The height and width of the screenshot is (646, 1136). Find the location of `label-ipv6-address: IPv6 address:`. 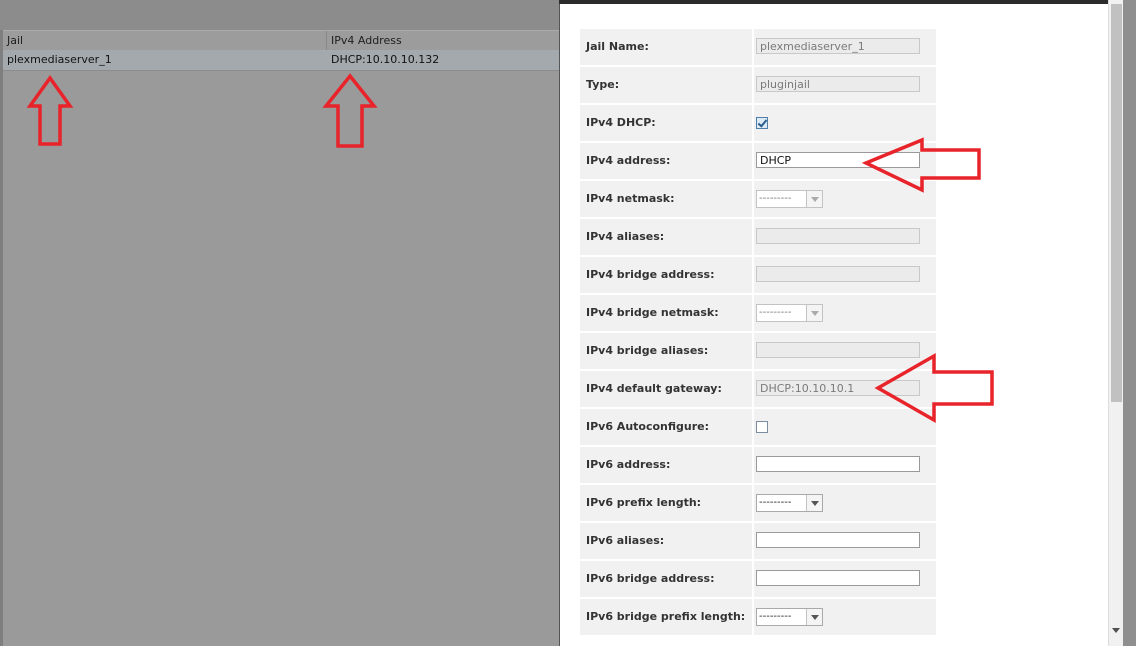

label-ipv6-address: IPv6 address: is located at coordinates (666, 465).